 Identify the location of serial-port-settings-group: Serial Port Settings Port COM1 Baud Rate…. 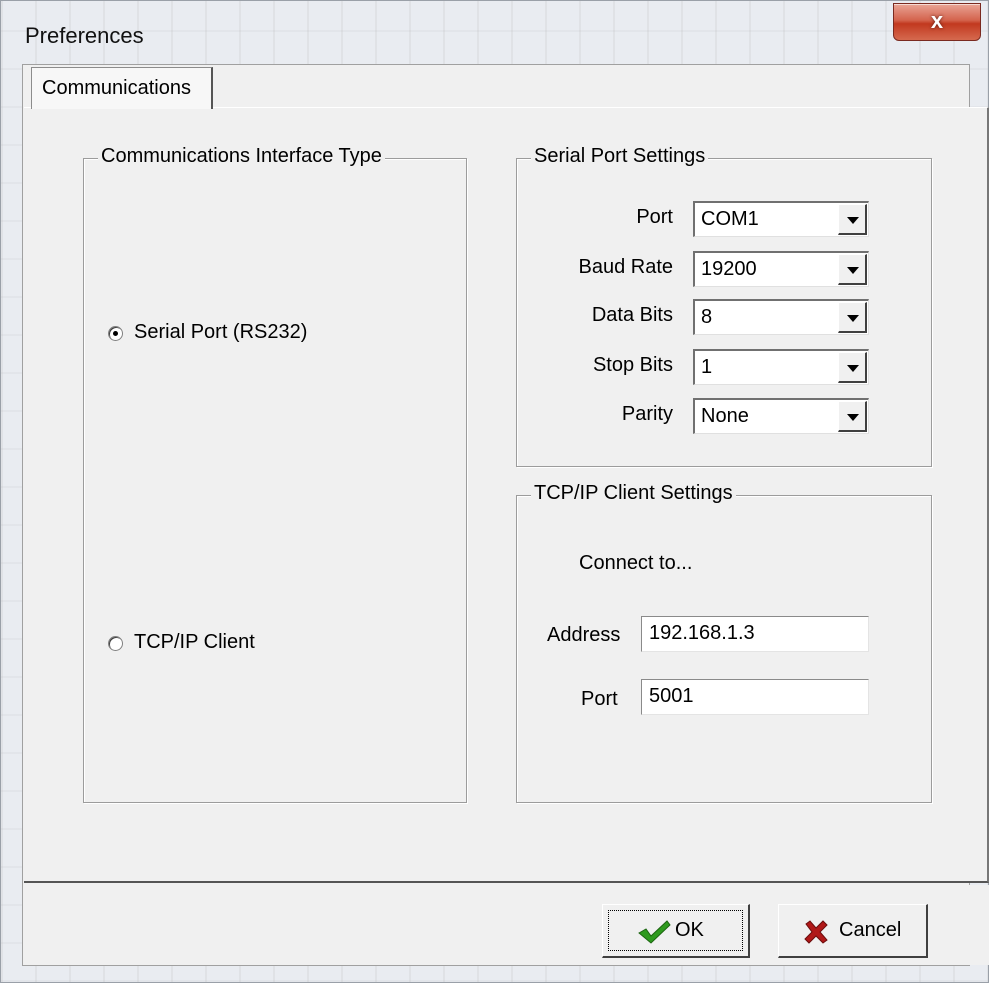
(724, 306).